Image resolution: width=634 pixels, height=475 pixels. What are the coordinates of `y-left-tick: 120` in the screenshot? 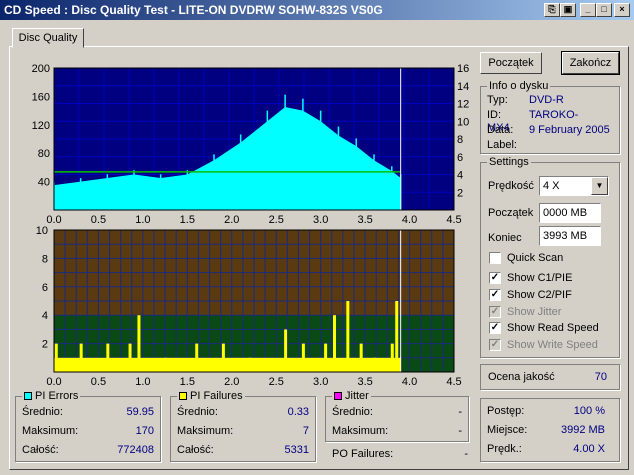 It's located at (41, 126).